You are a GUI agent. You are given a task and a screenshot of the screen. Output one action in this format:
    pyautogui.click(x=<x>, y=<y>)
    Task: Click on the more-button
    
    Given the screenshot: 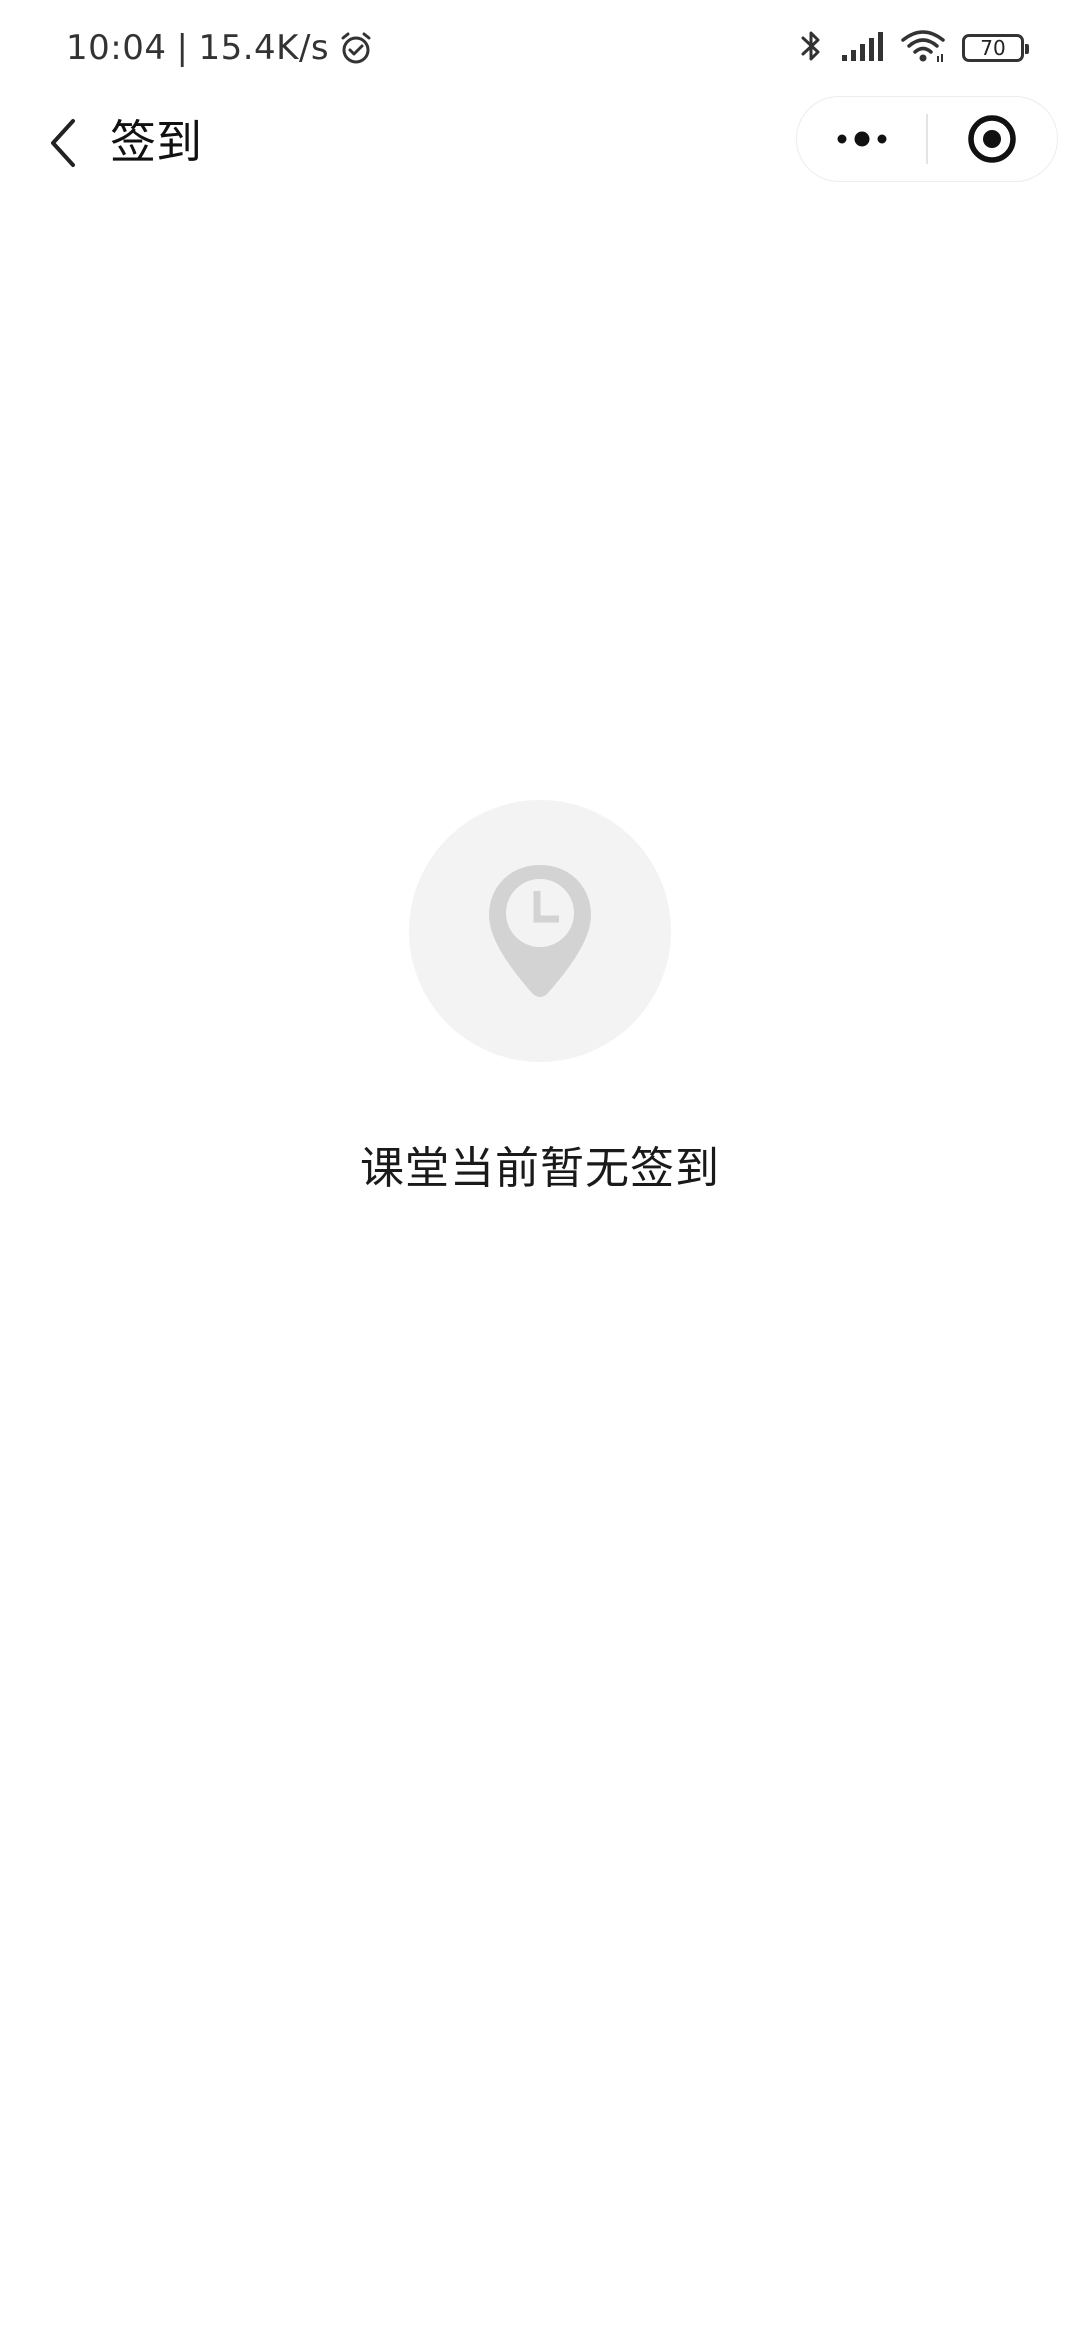 What is the action you would take?
    pyautogui.click(x=861, y=139)
    